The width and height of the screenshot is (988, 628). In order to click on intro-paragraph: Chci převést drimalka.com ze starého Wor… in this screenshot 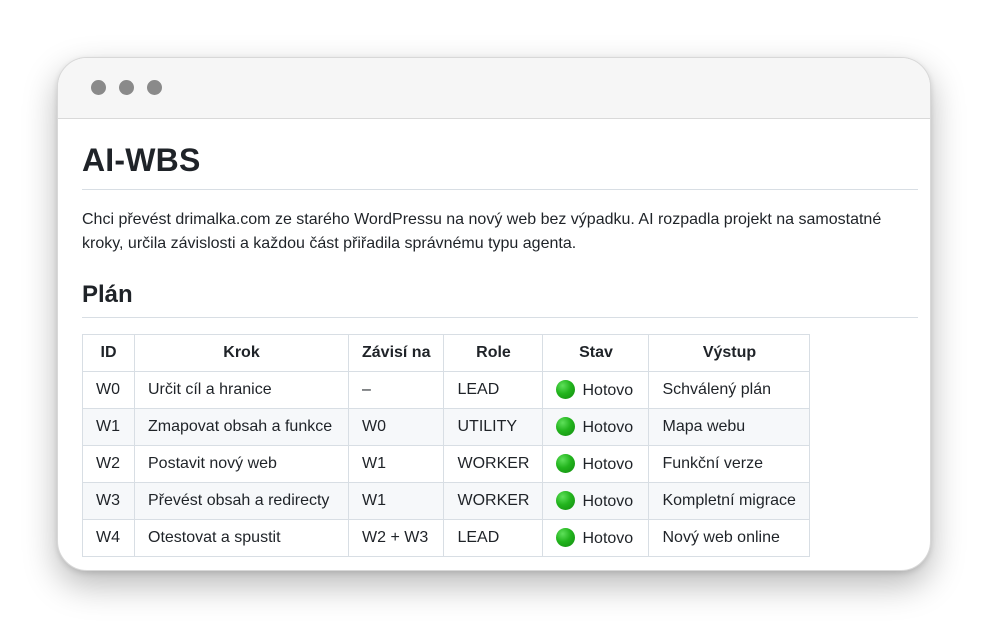, I will do `click(482, 231)`.